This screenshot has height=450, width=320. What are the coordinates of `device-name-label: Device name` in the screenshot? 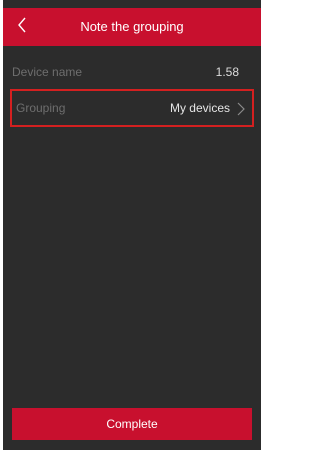 It's located at (47, 72).